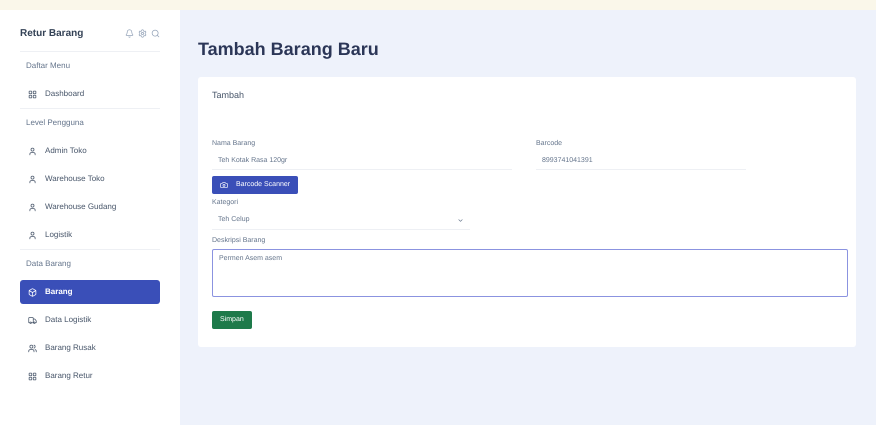 This screenshot has width=876, height=425. What do you see at coordinates (90, 207) in the screenshot?
I see `sidebar-item: Warehouse Gudang` at bounding box center [90, 207].